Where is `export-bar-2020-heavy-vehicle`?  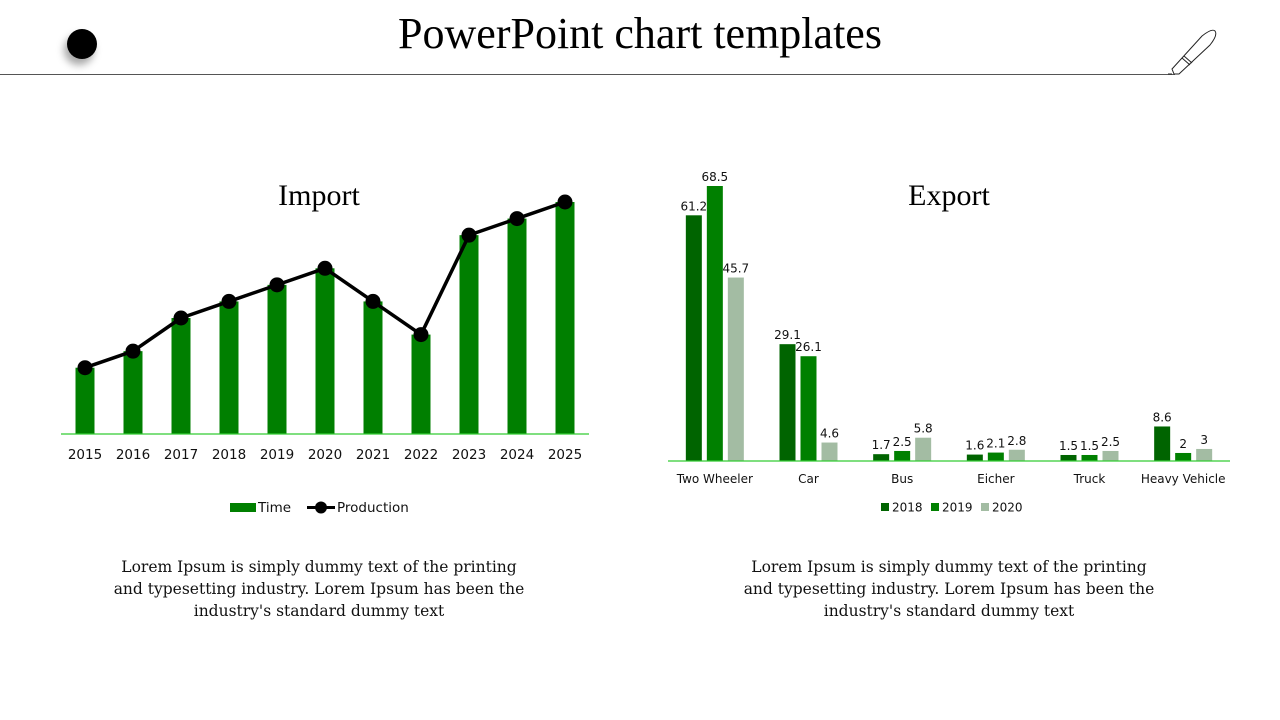 export-bar-2020-heavy-vehicle is located at coordinates (1204, 454).